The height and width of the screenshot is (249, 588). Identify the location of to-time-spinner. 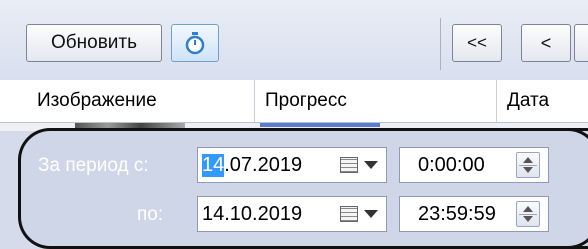
(528, 214).